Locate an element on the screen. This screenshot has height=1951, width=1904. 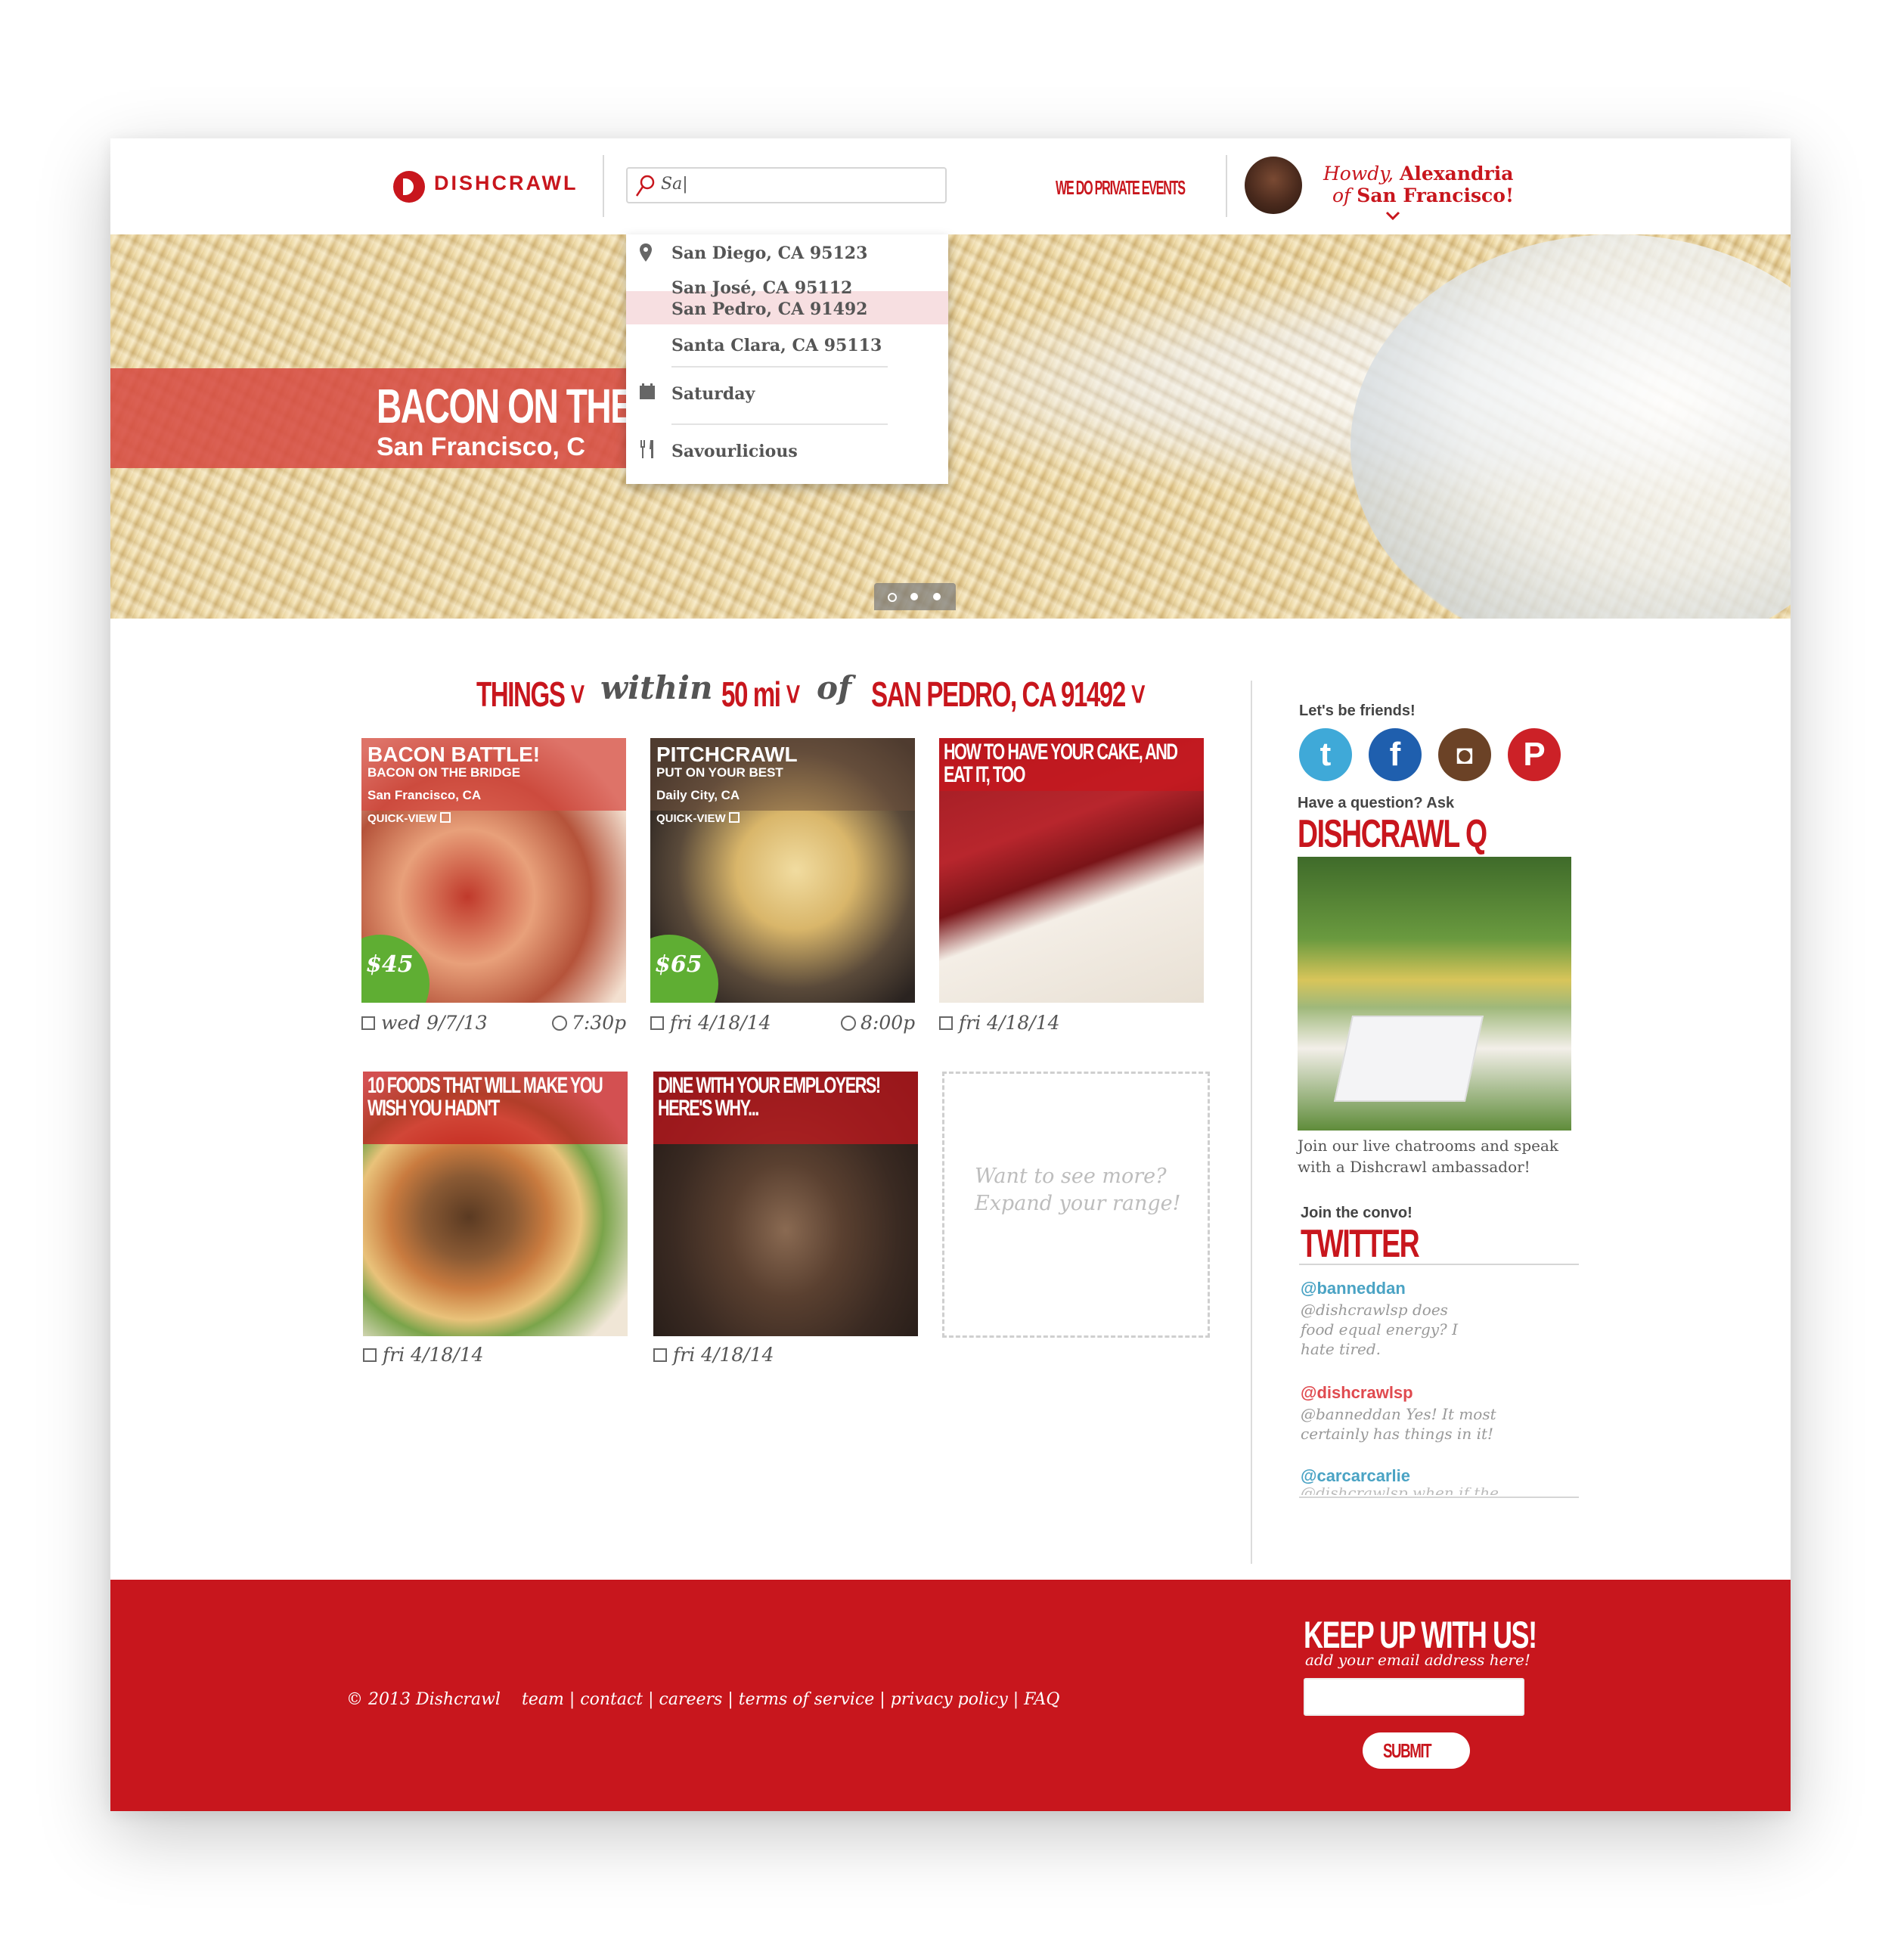
twitter-divider is located at coordinates (1439, 1265).